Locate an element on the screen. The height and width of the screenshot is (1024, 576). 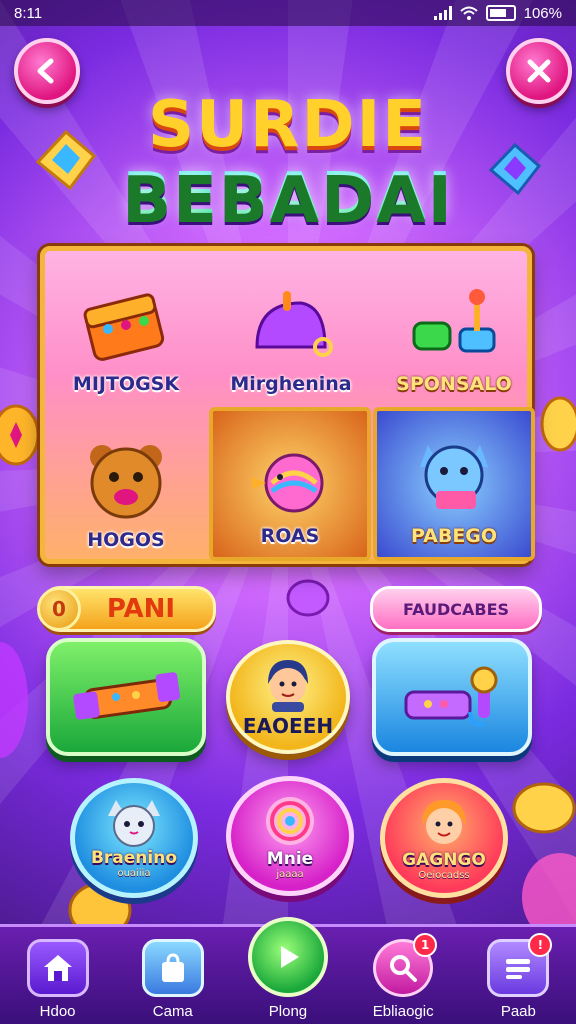
nav-label: Hdoo is located at coordinates (57, 1011).